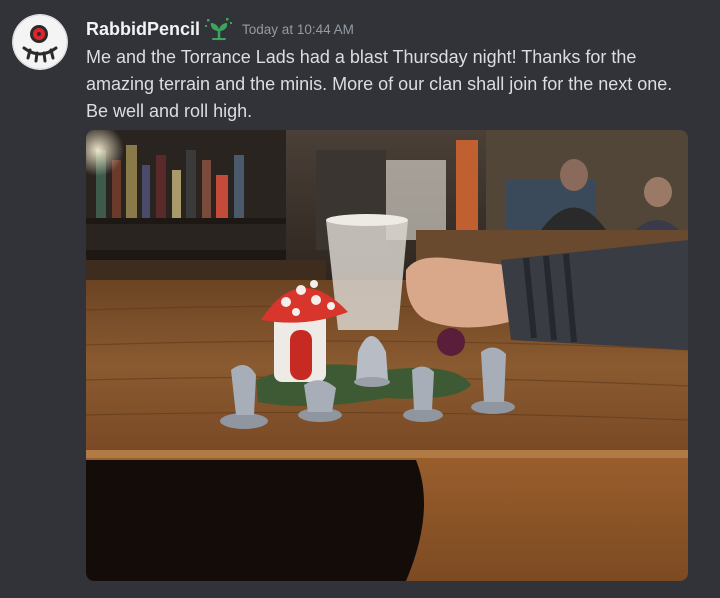 This screenshot has width=720, height=598. I want to click on username: RabbidPencil, so click(143, 29).